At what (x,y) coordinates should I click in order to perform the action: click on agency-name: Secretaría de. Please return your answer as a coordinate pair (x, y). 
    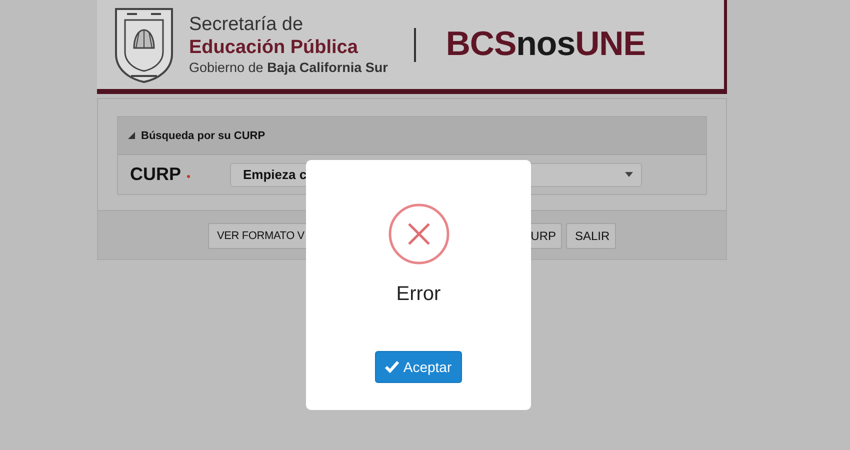
    Looking at the image, I should click on (246, 25).